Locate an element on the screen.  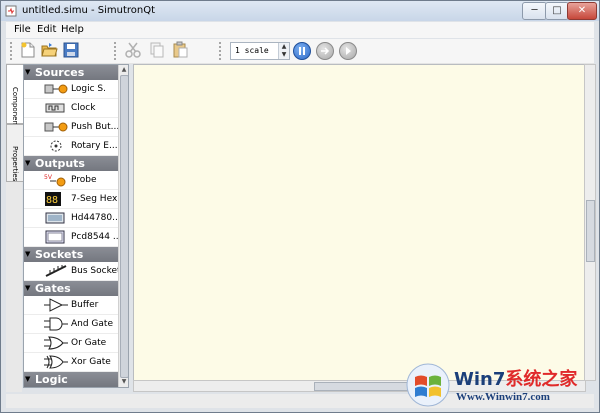
component-item: Clock is located at coordinates (71, 108).